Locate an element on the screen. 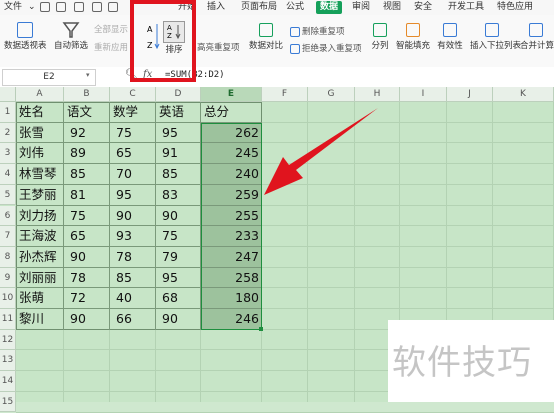  table-cell: 张萌 is located at coordinates (40, 298).